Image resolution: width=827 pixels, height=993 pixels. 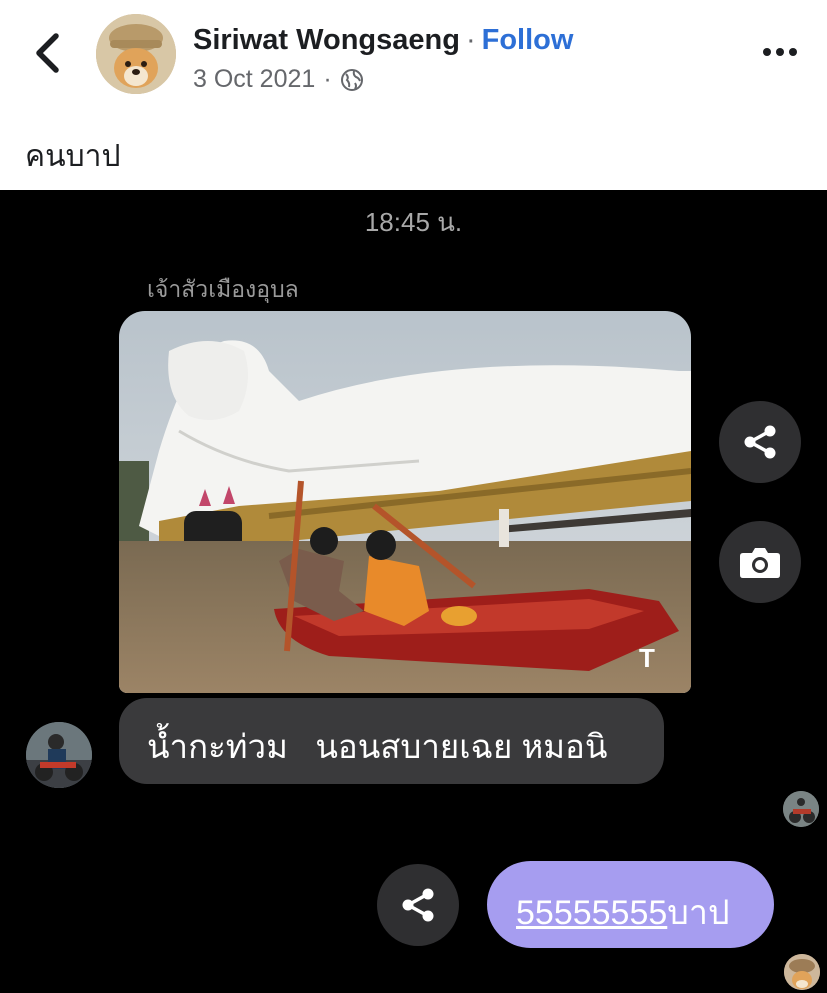 What do you see at coordinates (351, 79) in the screenshot?
I see `globe-icon` at bounding box center [351, 79].